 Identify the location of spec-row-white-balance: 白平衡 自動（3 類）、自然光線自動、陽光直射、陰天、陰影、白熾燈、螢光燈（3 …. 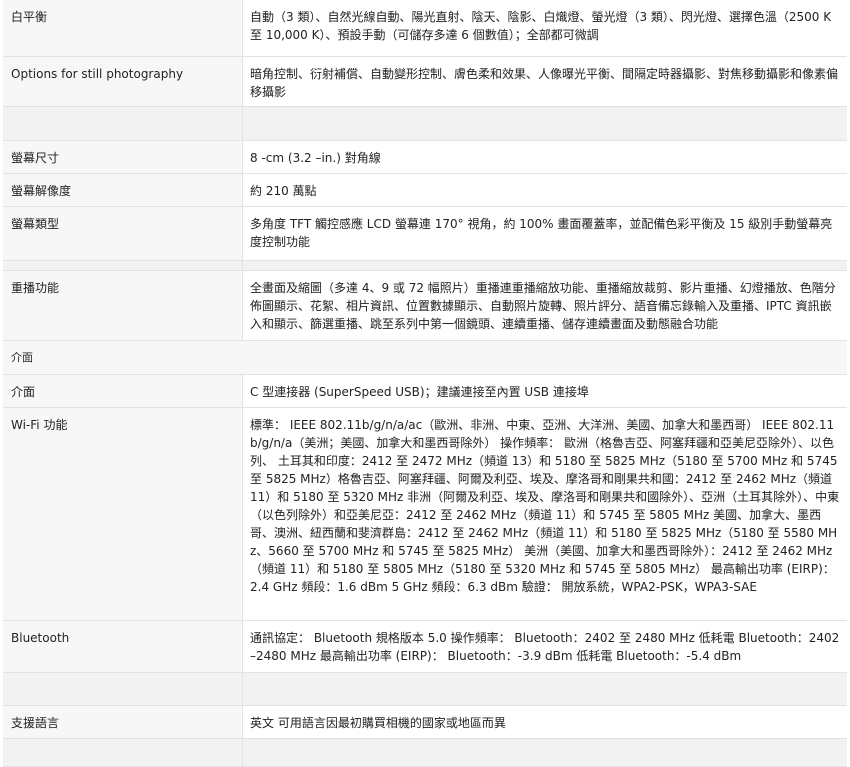
(425, 28).